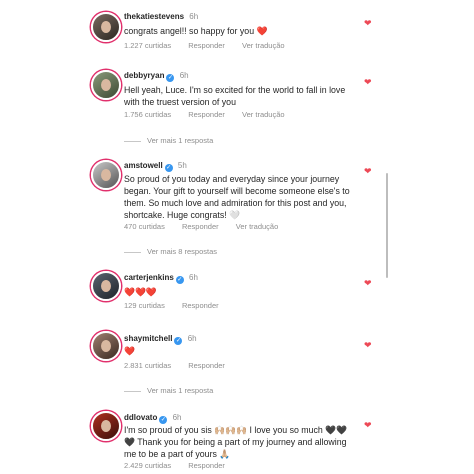 The image size is (474, 474). What do you see at coordinates (144, 226) in the screenshot?
I see `like-count: 470 curtidas` at bounding box center [144, 226].